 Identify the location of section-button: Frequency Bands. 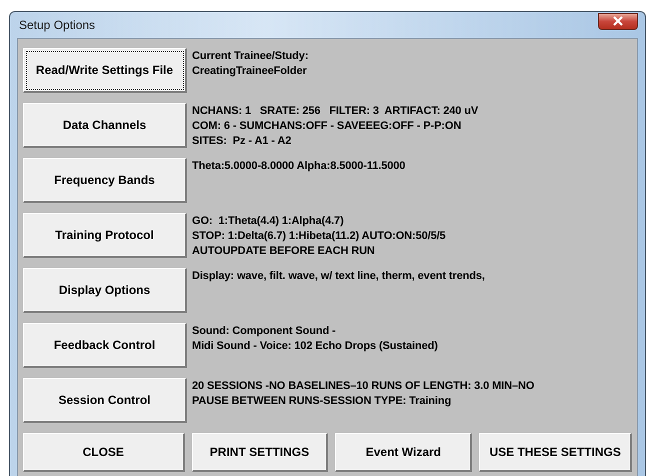
(105, 180).